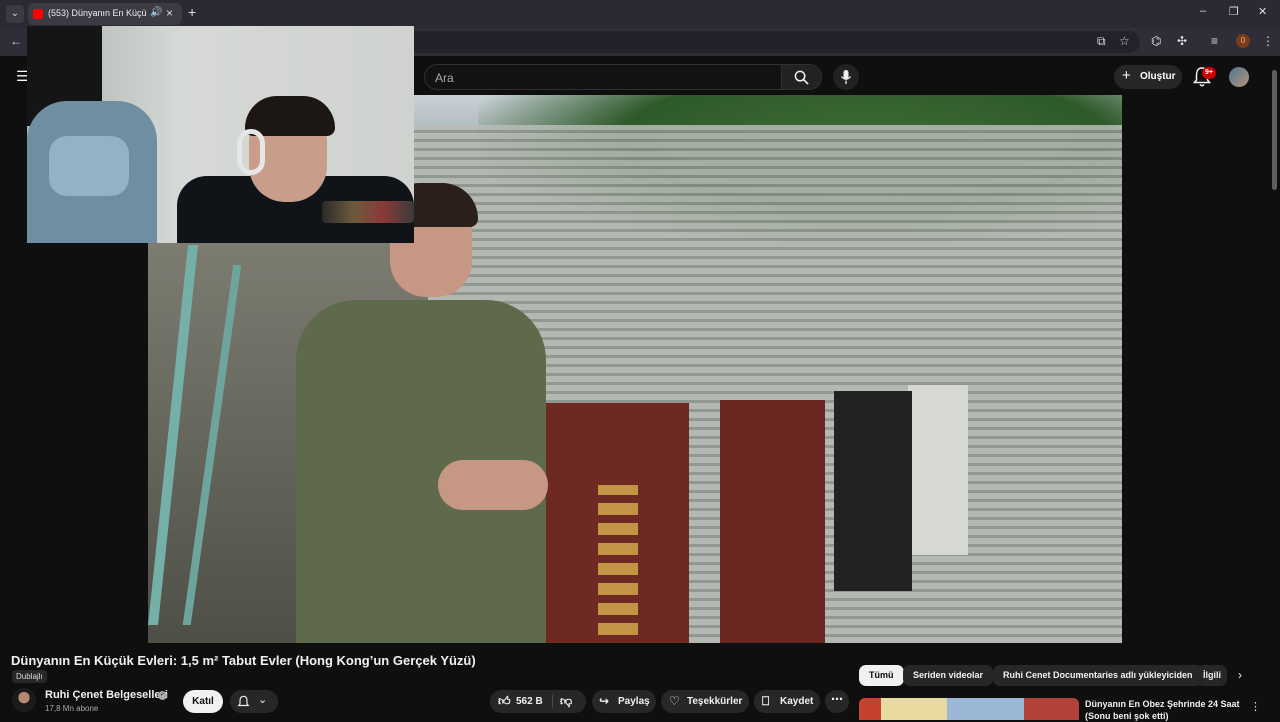 The height and width of the screenshot is (722, 1280). Describe the element at coordinates (1126, 75) in the screenshot. I see `plus-icon: +` at that location.